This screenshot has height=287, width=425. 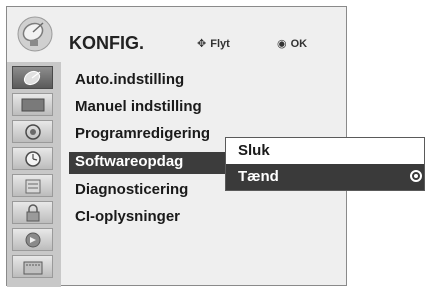 What do you see at coordinates (142, 133) in the screenshot?
I see `menu-item-programme-edit: Programredigering` at bounding box center [142, 133].